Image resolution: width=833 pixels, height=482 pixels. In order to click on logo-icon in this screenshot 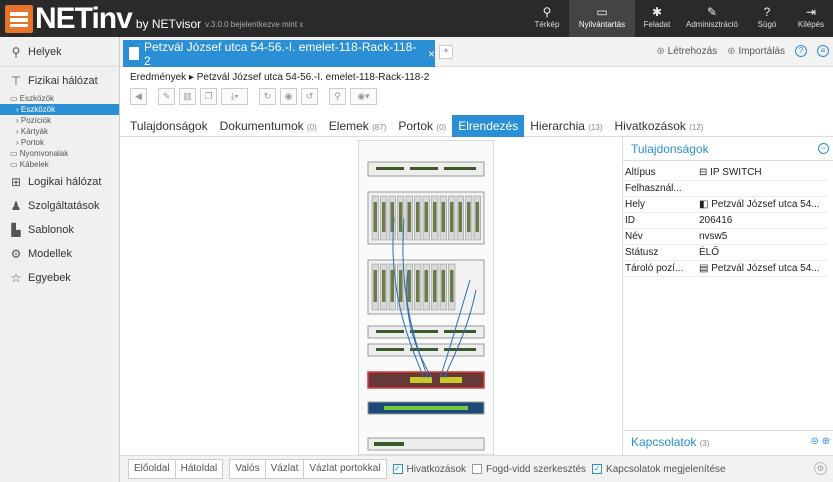, I will do `click(19, 18)`.